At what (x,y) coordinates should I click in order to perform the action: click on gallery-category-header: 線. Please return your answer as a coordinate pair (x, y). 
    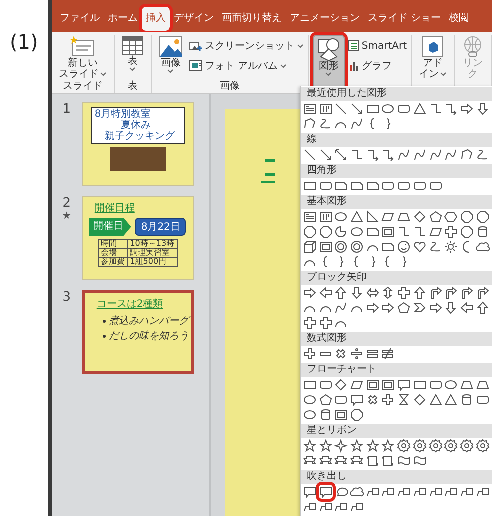
    Looking at the image, I should click on (396, 140).